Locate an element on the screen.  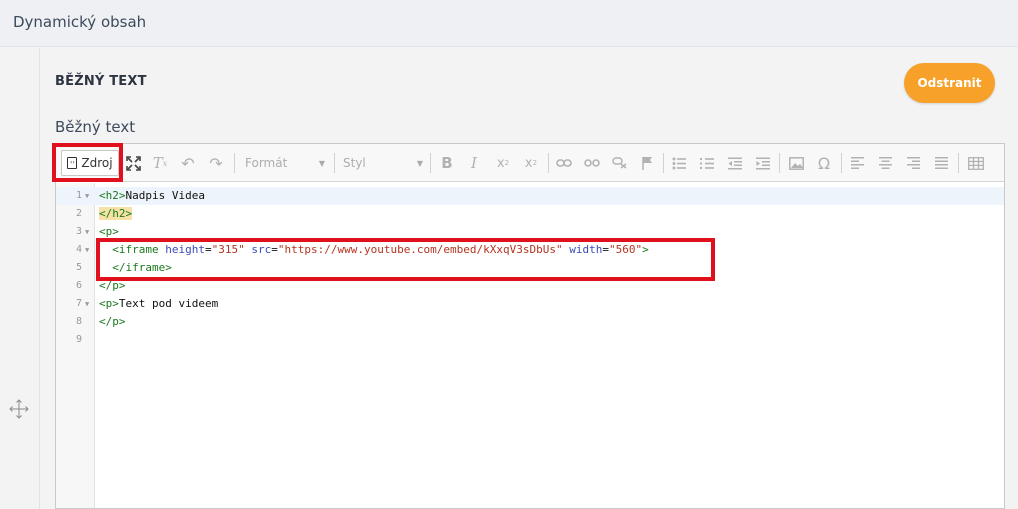
align-left-icon is located at coordinates (857, 163).